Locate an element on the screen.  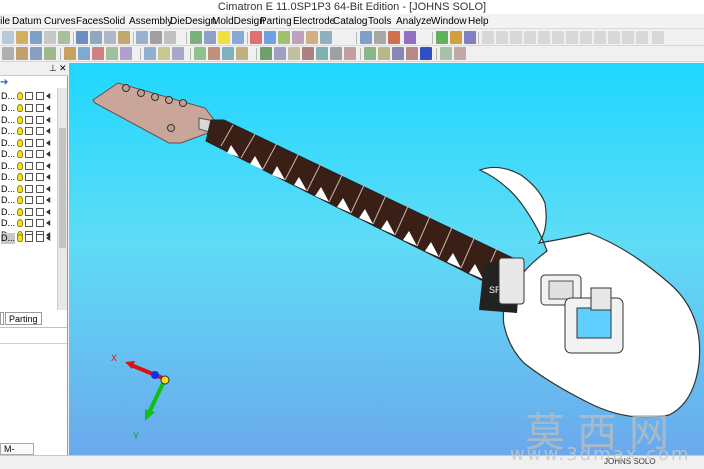
layer-icon is located at coordinates (238, 37).